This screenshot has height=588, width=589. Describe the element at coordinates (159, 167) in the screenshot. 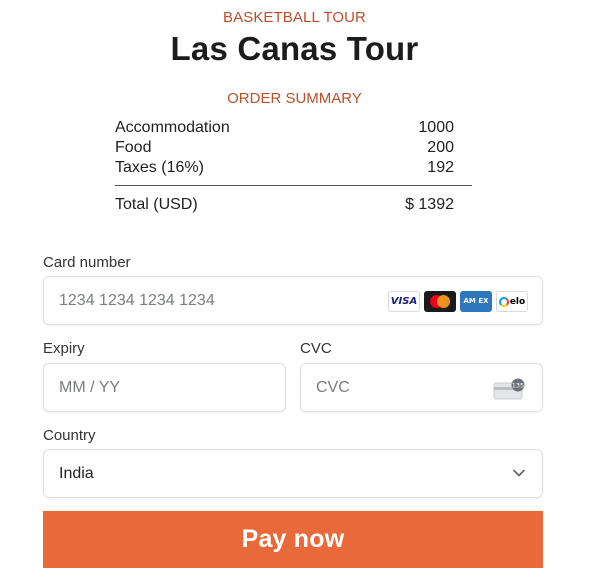

I see `line-item-label: Taxes (16%)` at that location.